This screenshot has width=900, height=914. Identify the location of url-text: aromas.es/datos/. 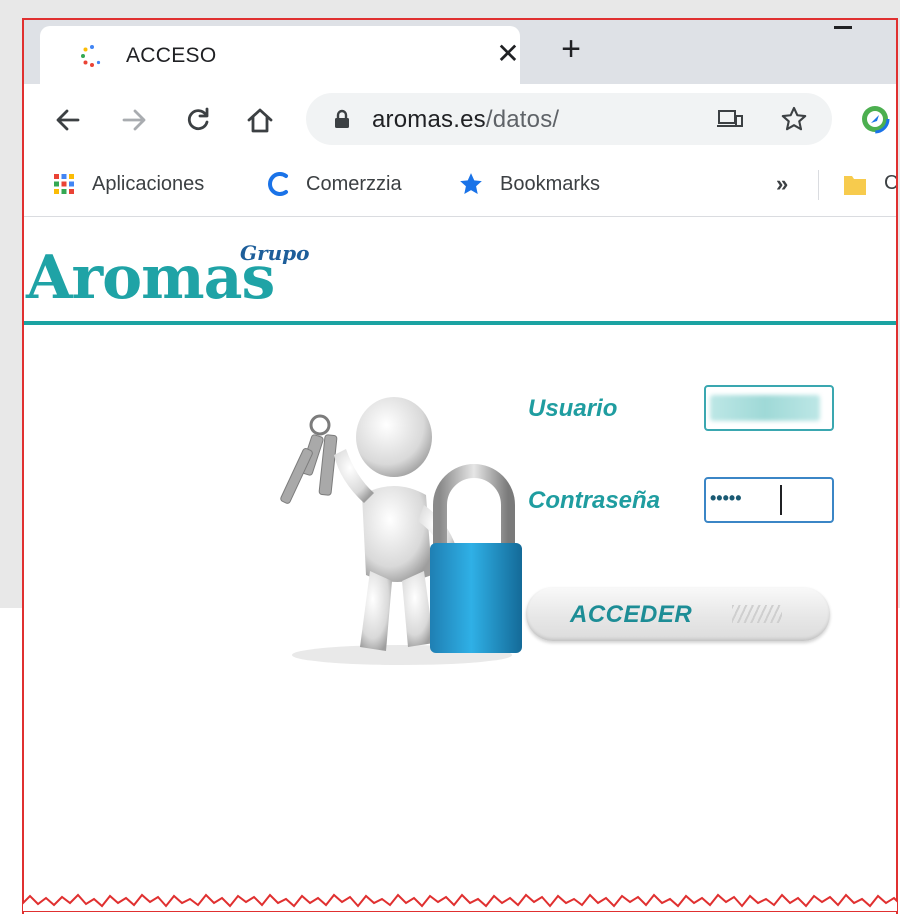
(465, 120).